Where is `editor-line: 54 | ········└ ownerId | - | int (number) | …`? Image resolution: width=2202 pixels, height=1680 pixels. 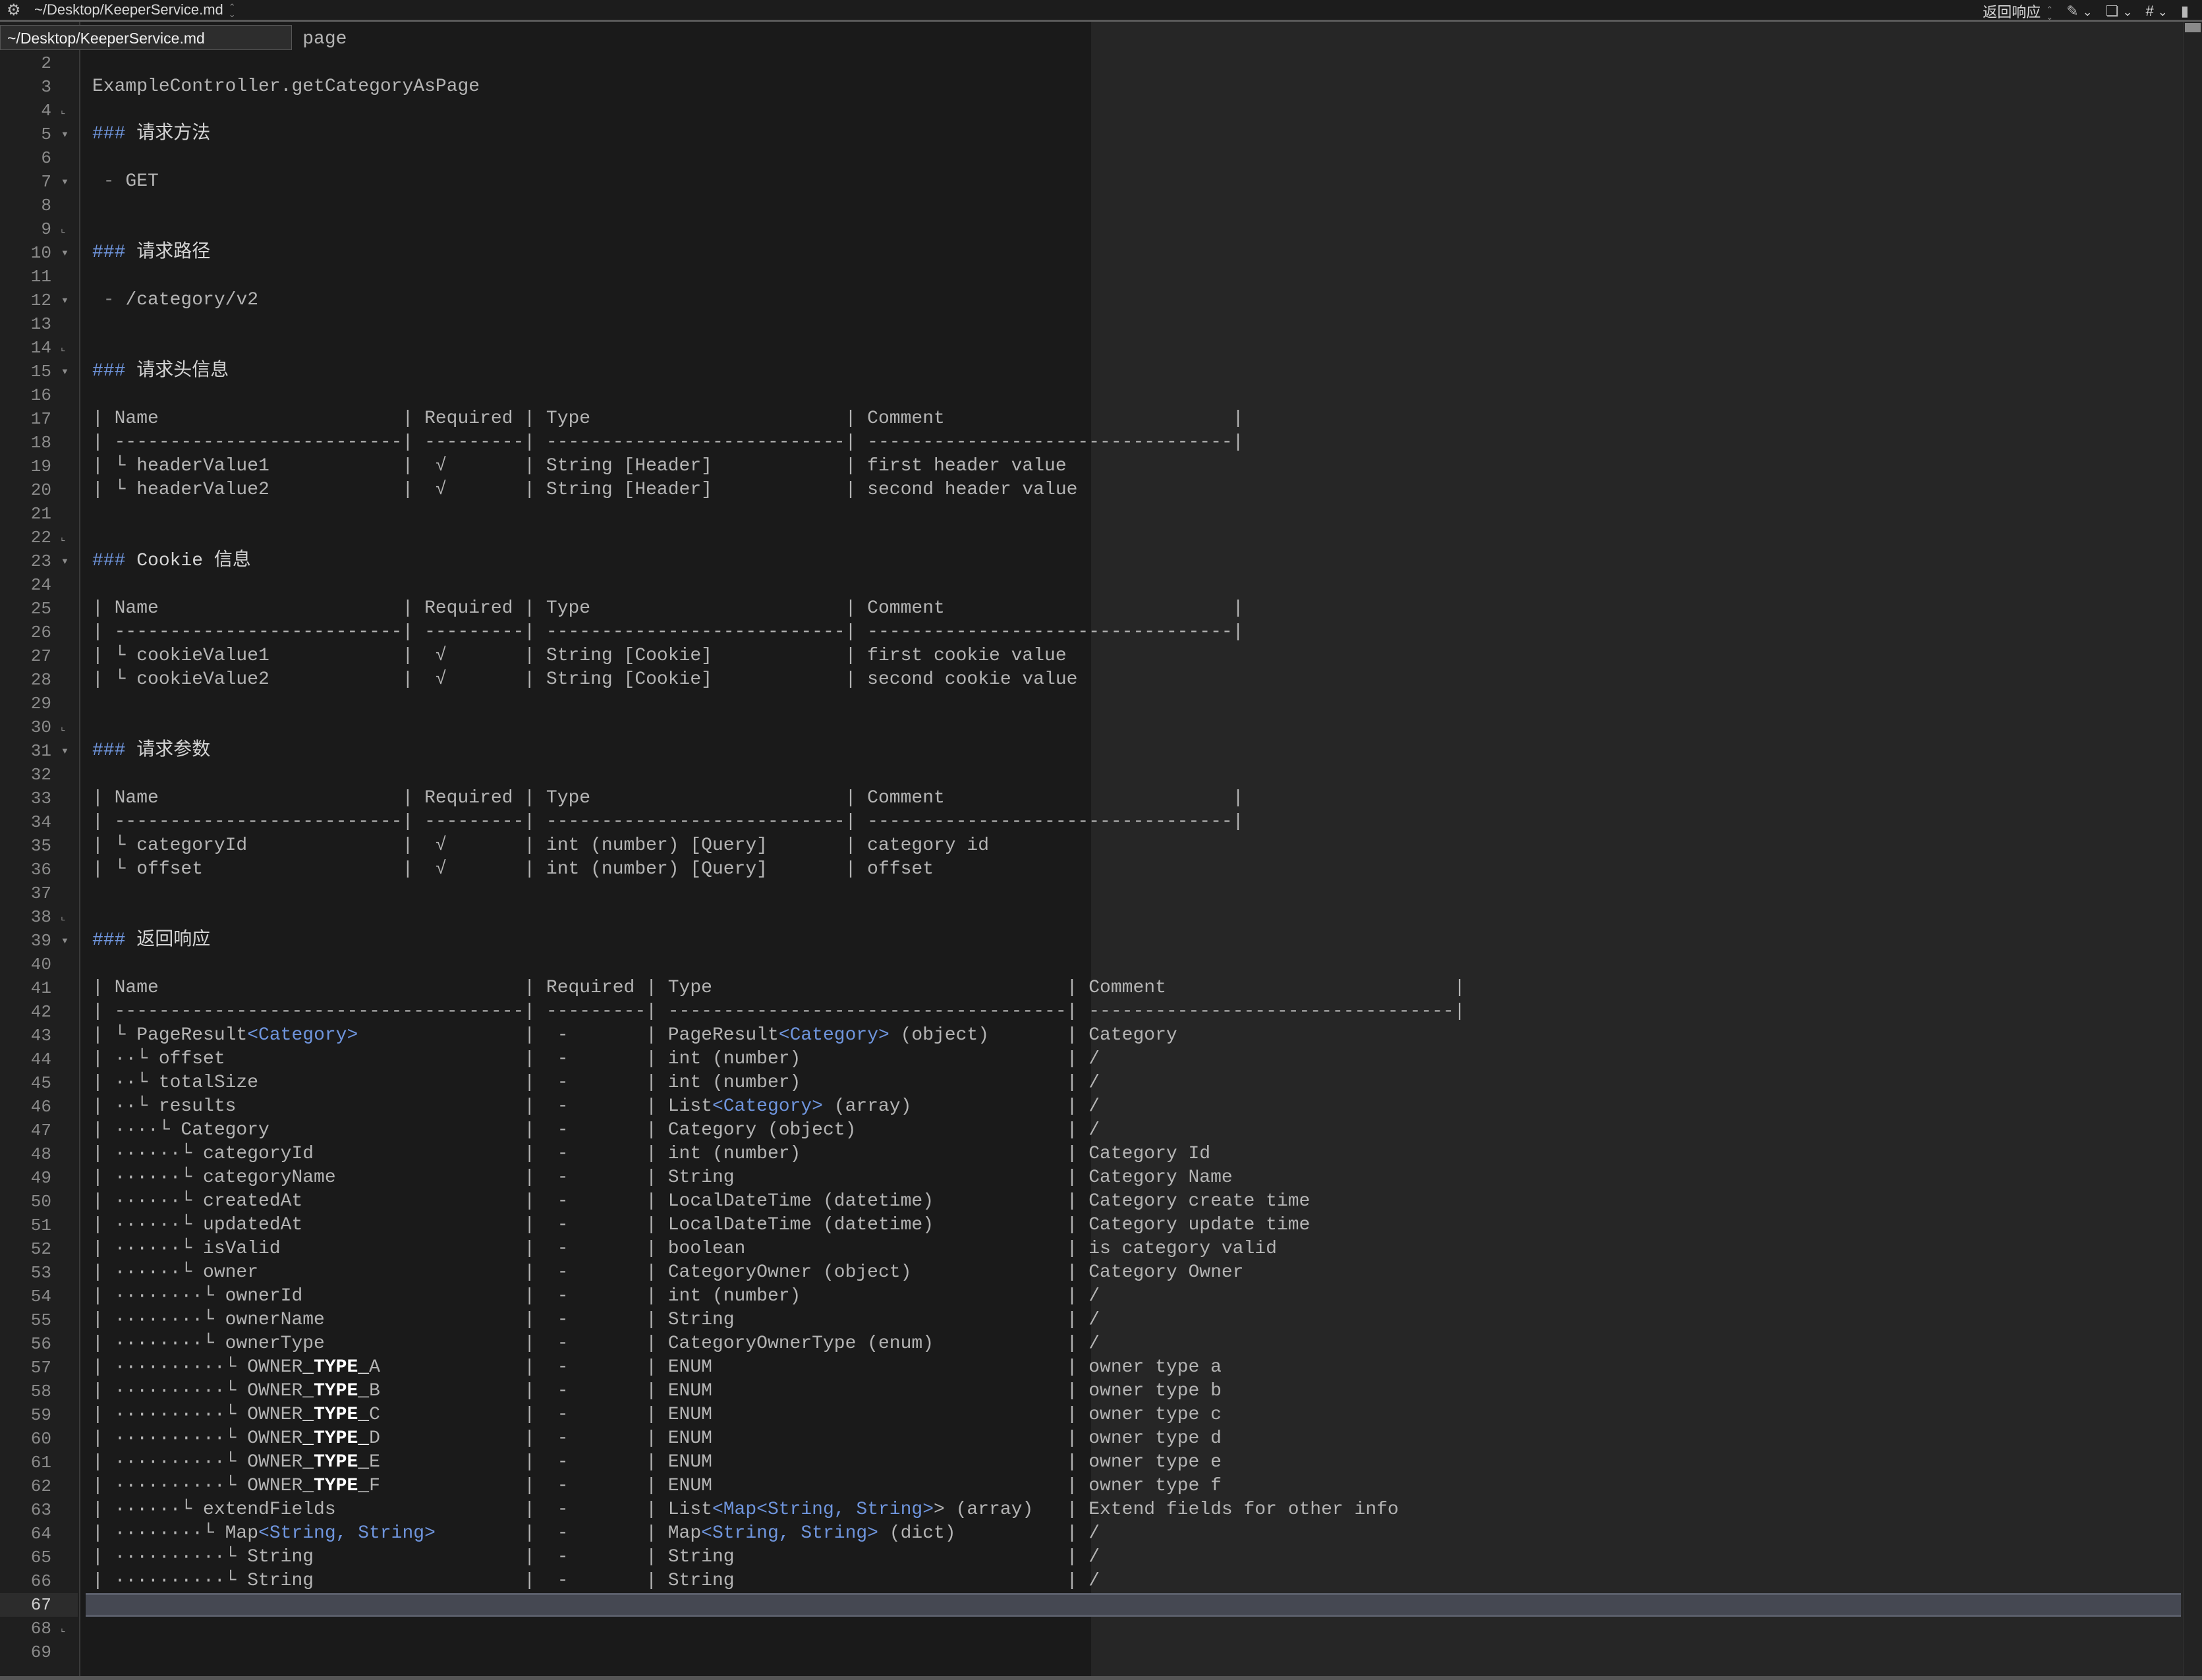 editor-line: 54 | ········└ ownerId | - | int (number) | … is located at coordinates (1090, 1296).